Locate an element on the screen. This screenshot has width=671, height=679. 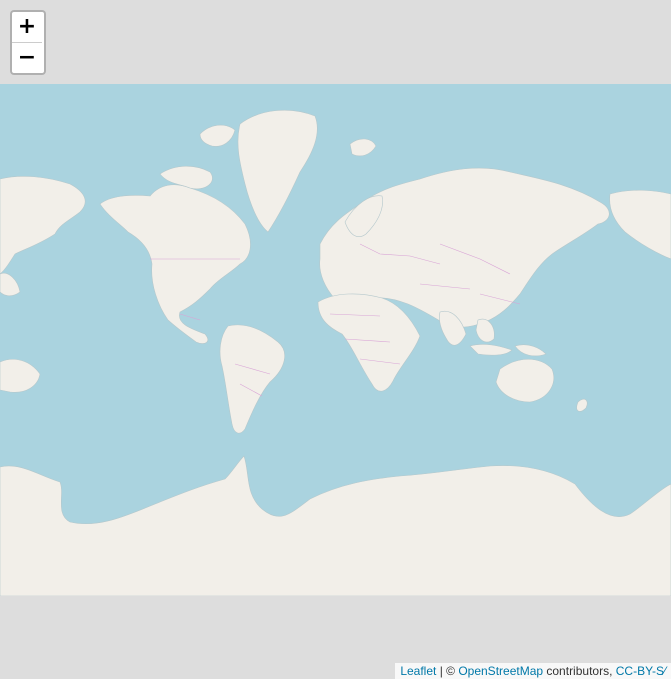
openstreetmap-link: OpenStreetMap is located at coordinates (500, 671).